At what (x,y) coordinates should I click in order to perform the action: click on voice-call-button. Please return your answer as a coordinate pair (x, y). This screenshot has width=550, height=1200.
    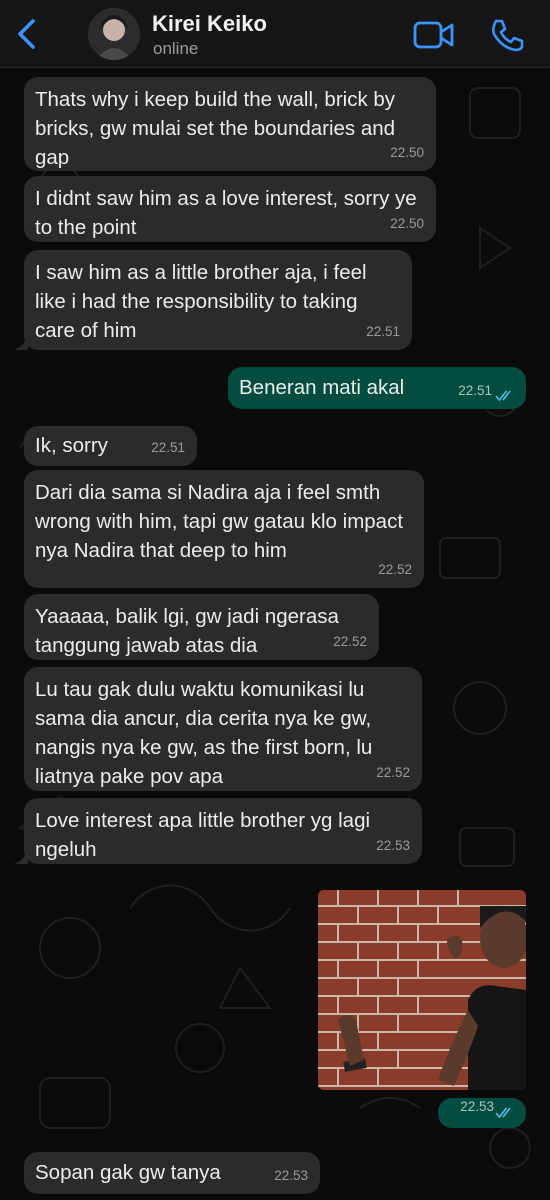
    Looking at the image, I should click on (506, 35).